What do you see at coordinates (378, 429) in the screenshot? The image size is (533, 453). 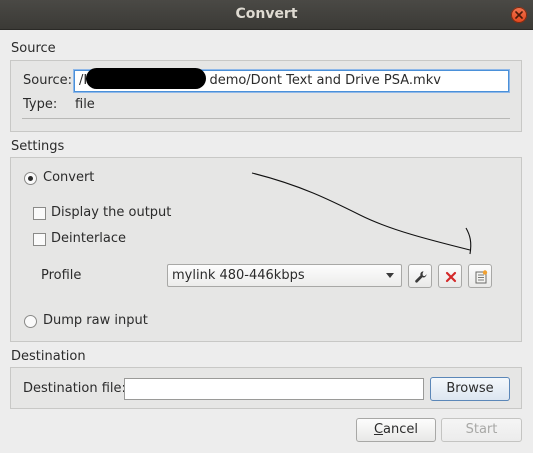 I see `cancel-mnemonic: C` at bounding box center [378, 429].